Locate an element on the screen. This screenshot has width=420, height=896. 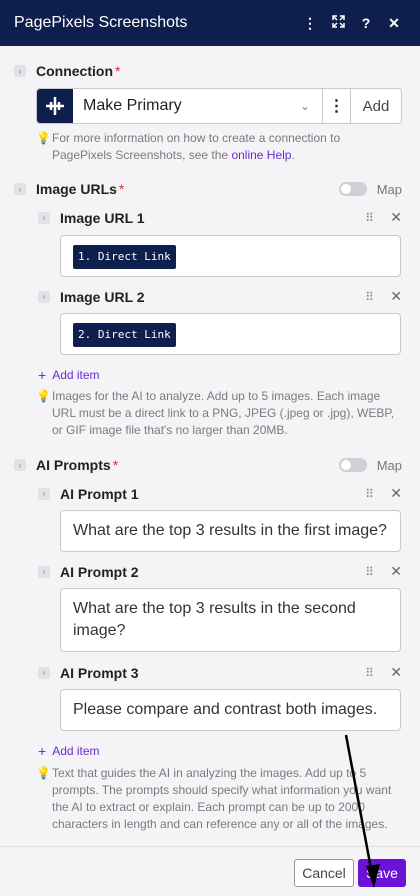
ai-prompt-3-header: › AI Prompt 3 ⠿ ✕ is located at coordinates (220, 672).